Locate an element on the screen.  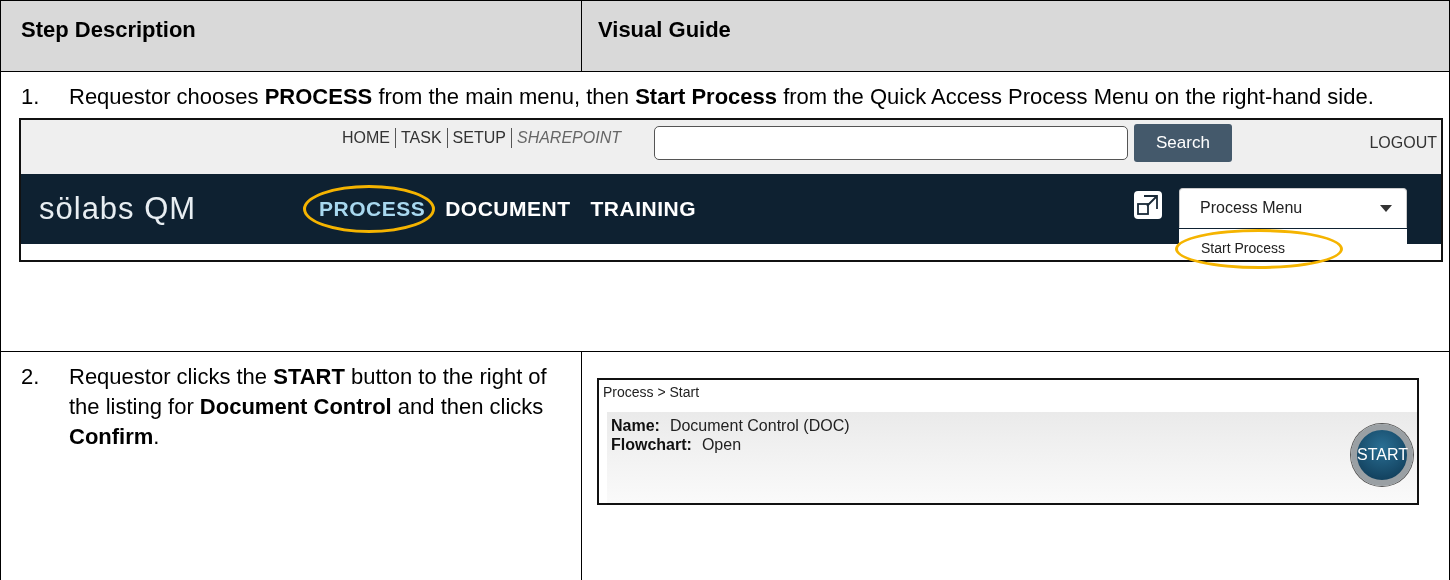
field-value: Document Control (DOC) is located at coordinates (759, 425).